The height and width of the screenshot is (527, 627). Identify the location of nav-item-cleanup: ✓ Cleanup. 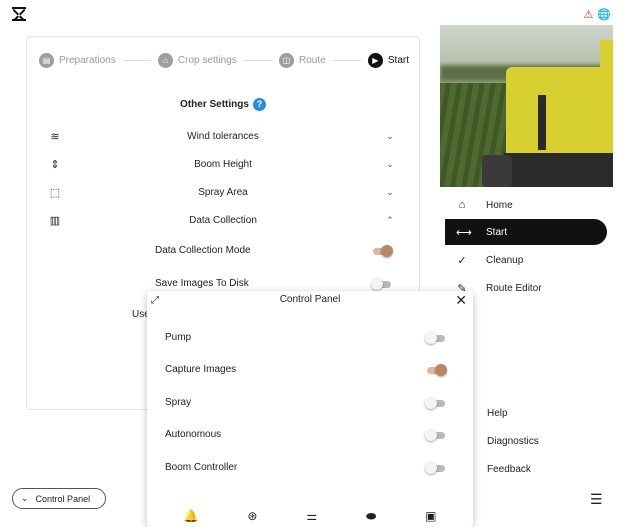
(526, 260).